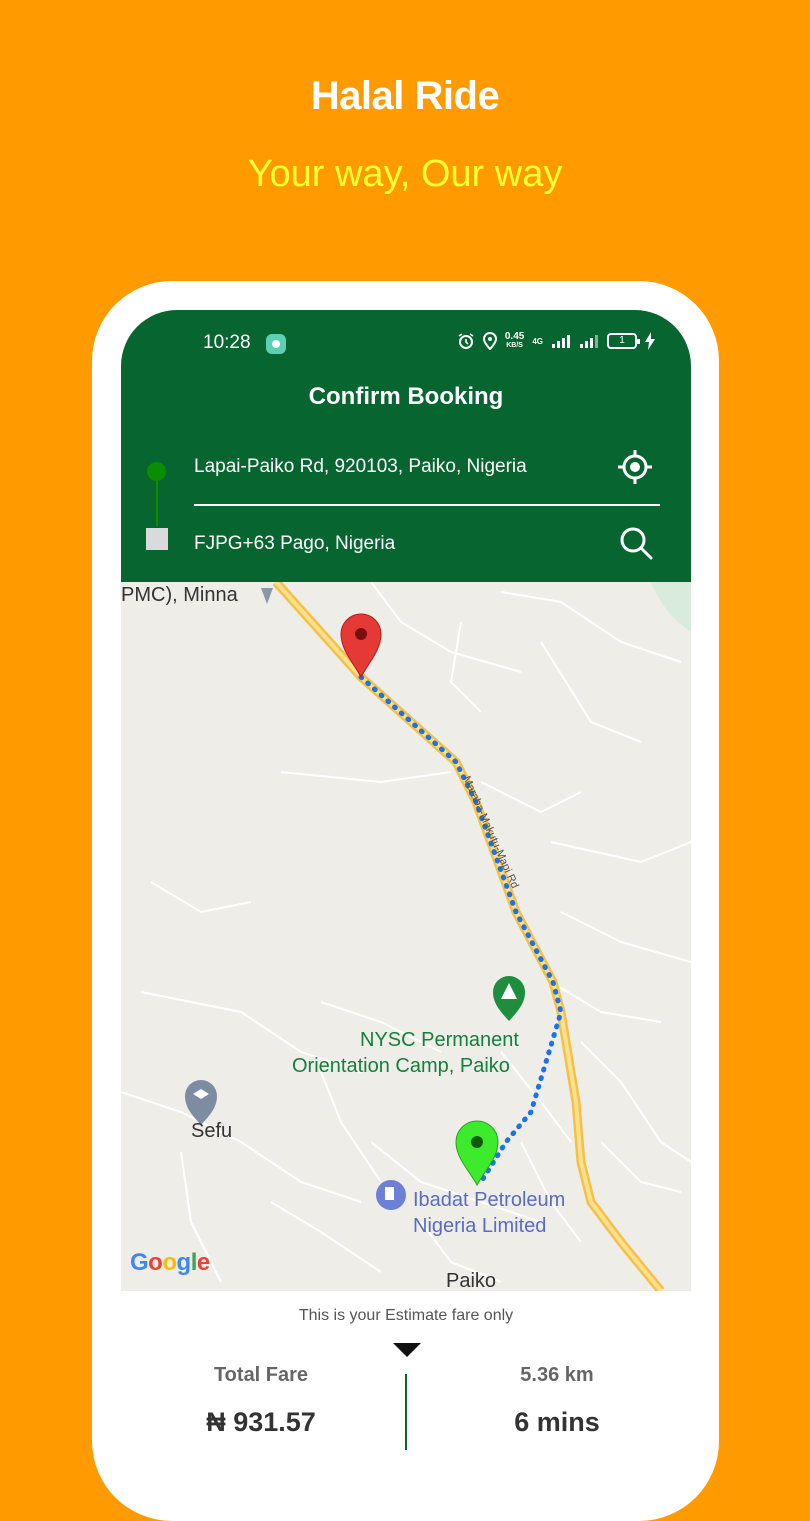  I want to click on road-name-label: Maraba-Makutu-Mapi Rd, so click(490, 832).